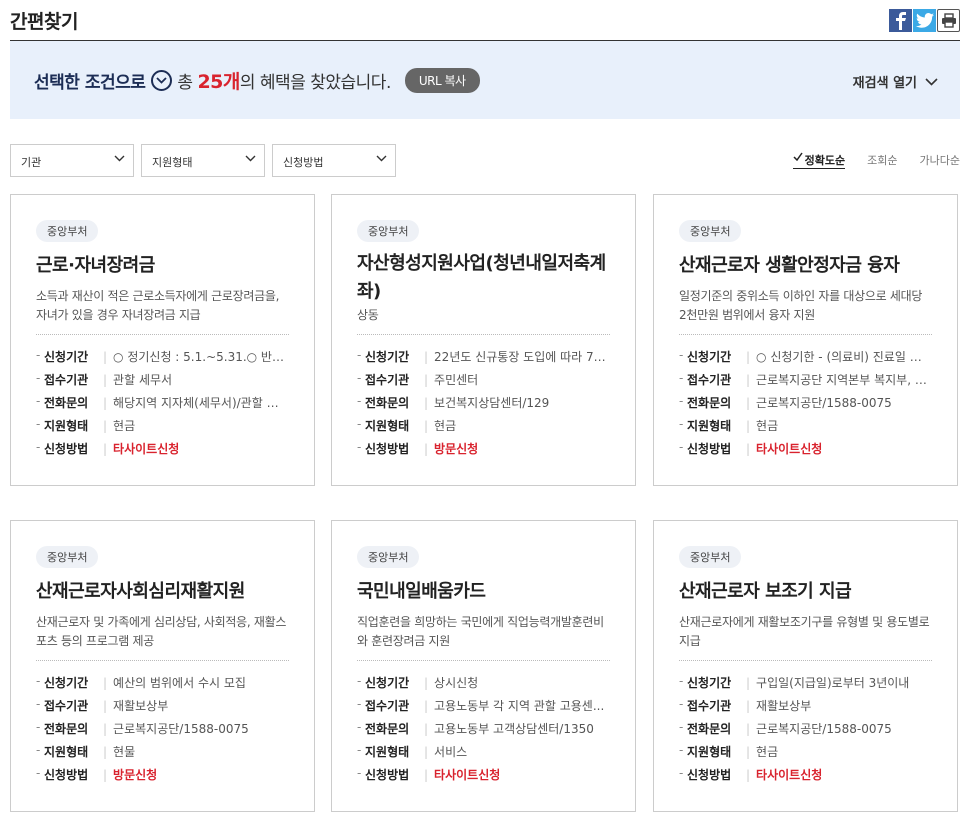  Describe the element at coordinates (218, 82) in the screenshot. I see `result-count: 25개` at that location.